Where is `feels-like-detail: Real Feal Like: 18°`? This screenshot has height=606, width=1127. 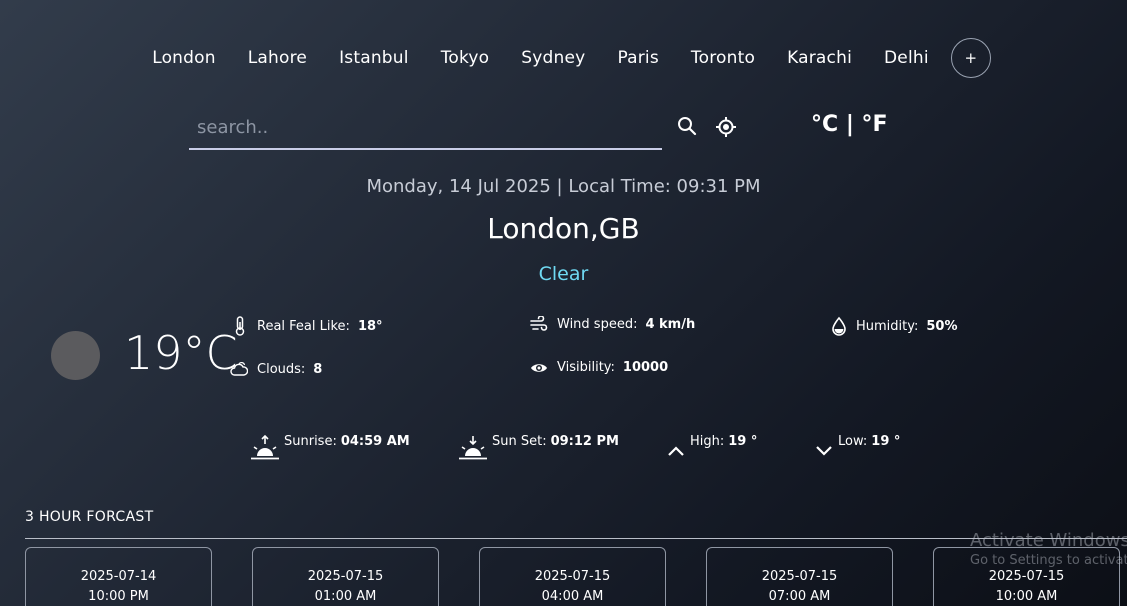
feels-like-detail: Real Feal Like: 18° is located at coordinates (307, 326).